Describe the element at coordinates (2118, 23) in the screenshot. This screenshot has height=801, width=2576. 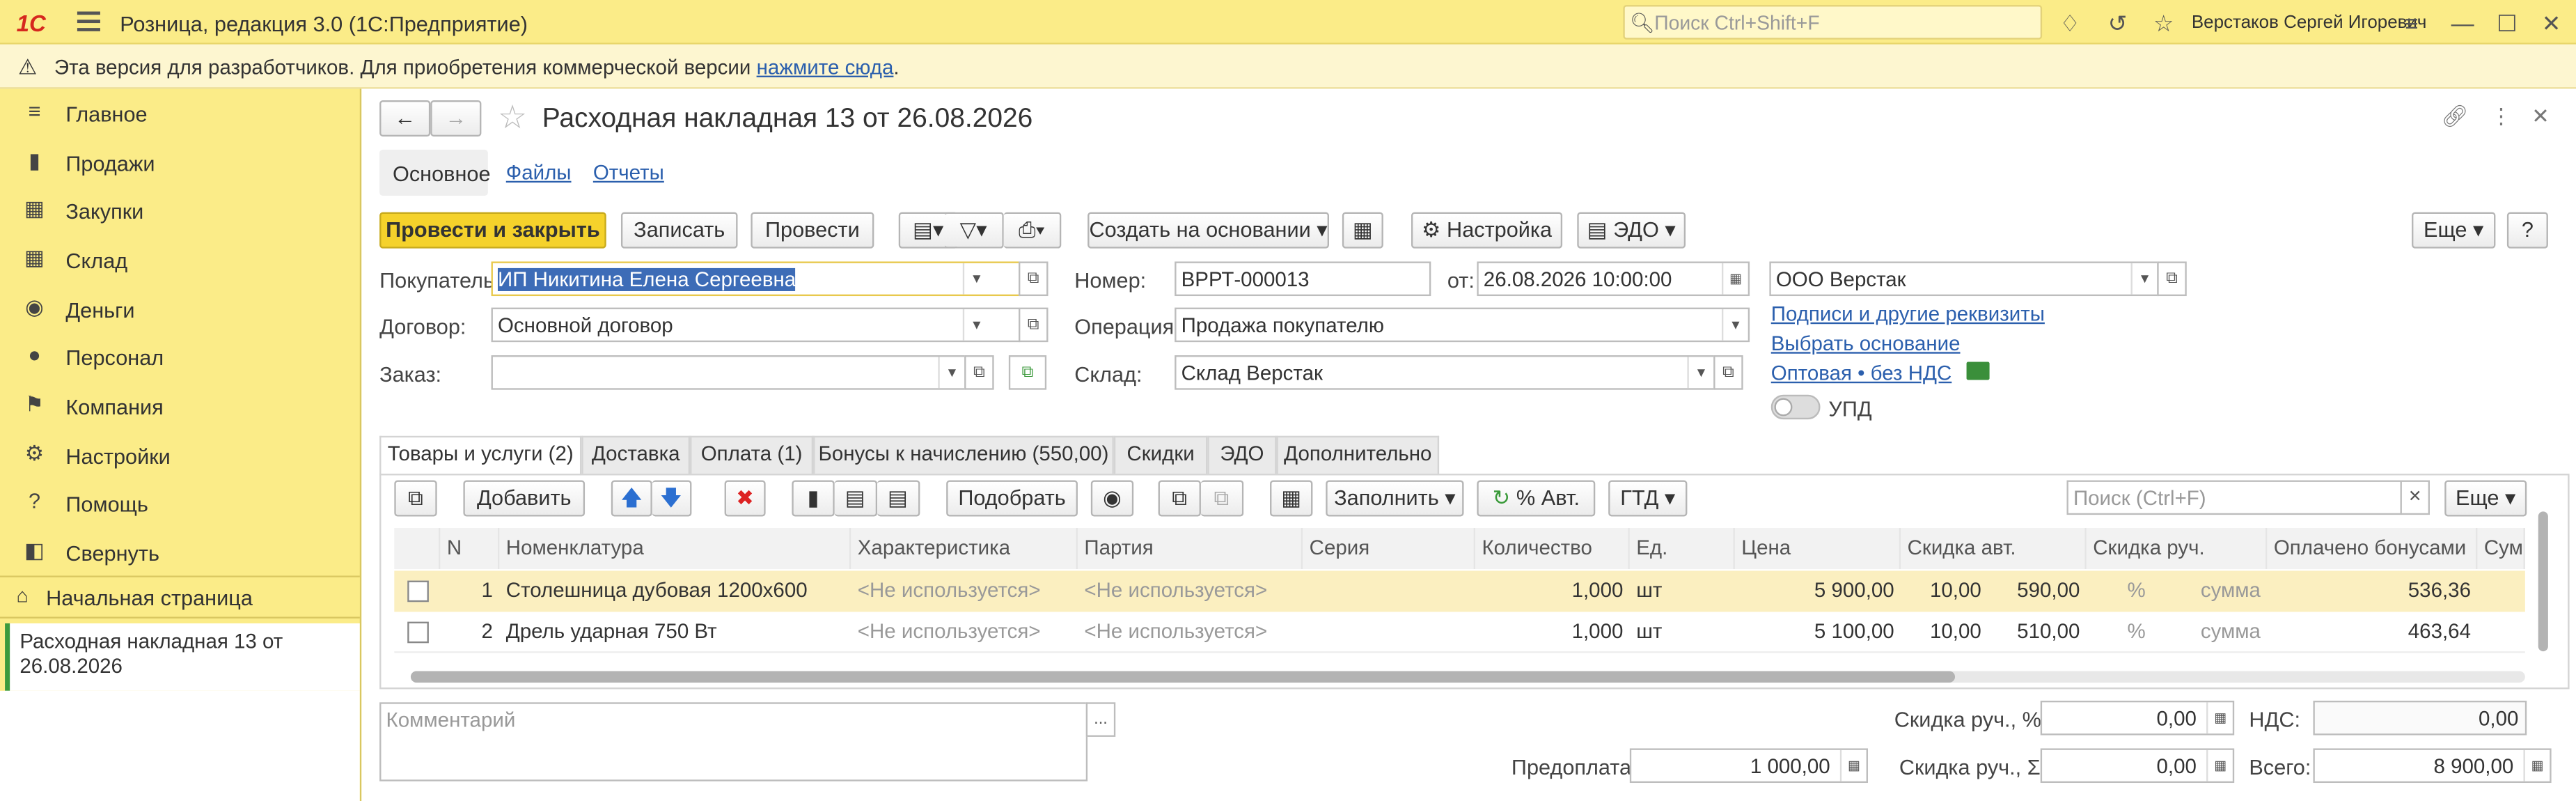
I see `history-icon: ↺` at that location.